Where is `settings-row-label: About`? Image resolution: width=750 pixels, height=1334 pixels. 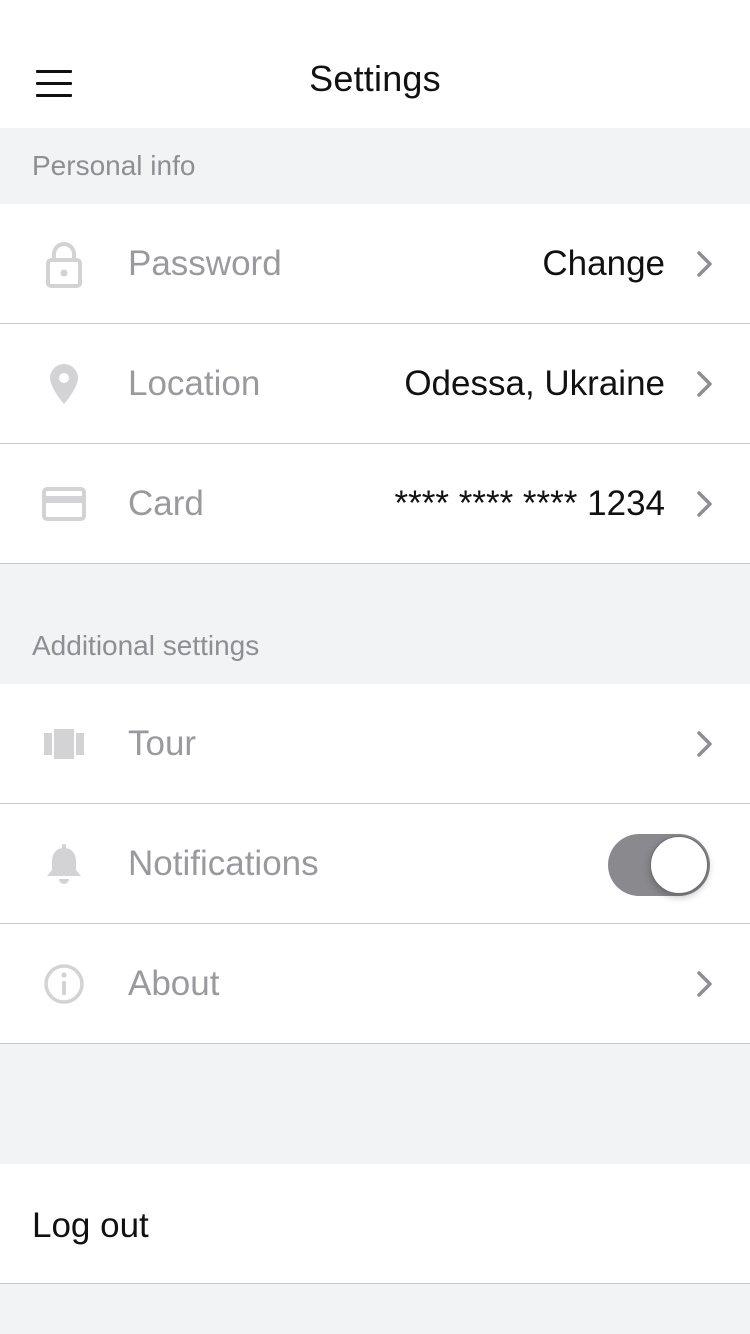 settings-row-label: About is located at coordinates (174, 983).